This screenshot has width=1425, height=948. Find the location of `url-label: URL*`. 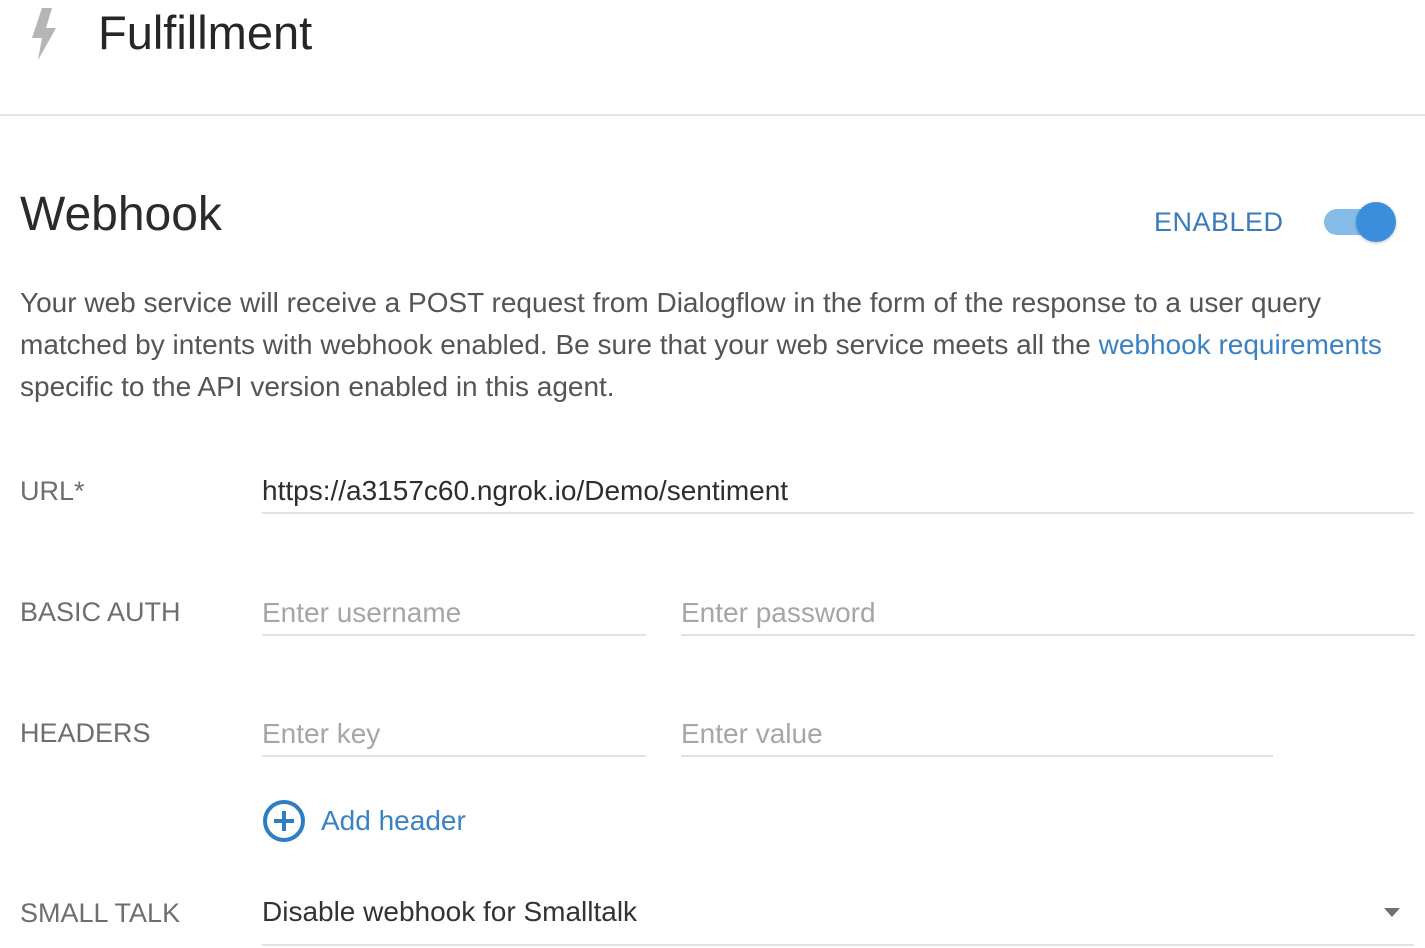

url-label: URL* is located at coordinates (52, 491).